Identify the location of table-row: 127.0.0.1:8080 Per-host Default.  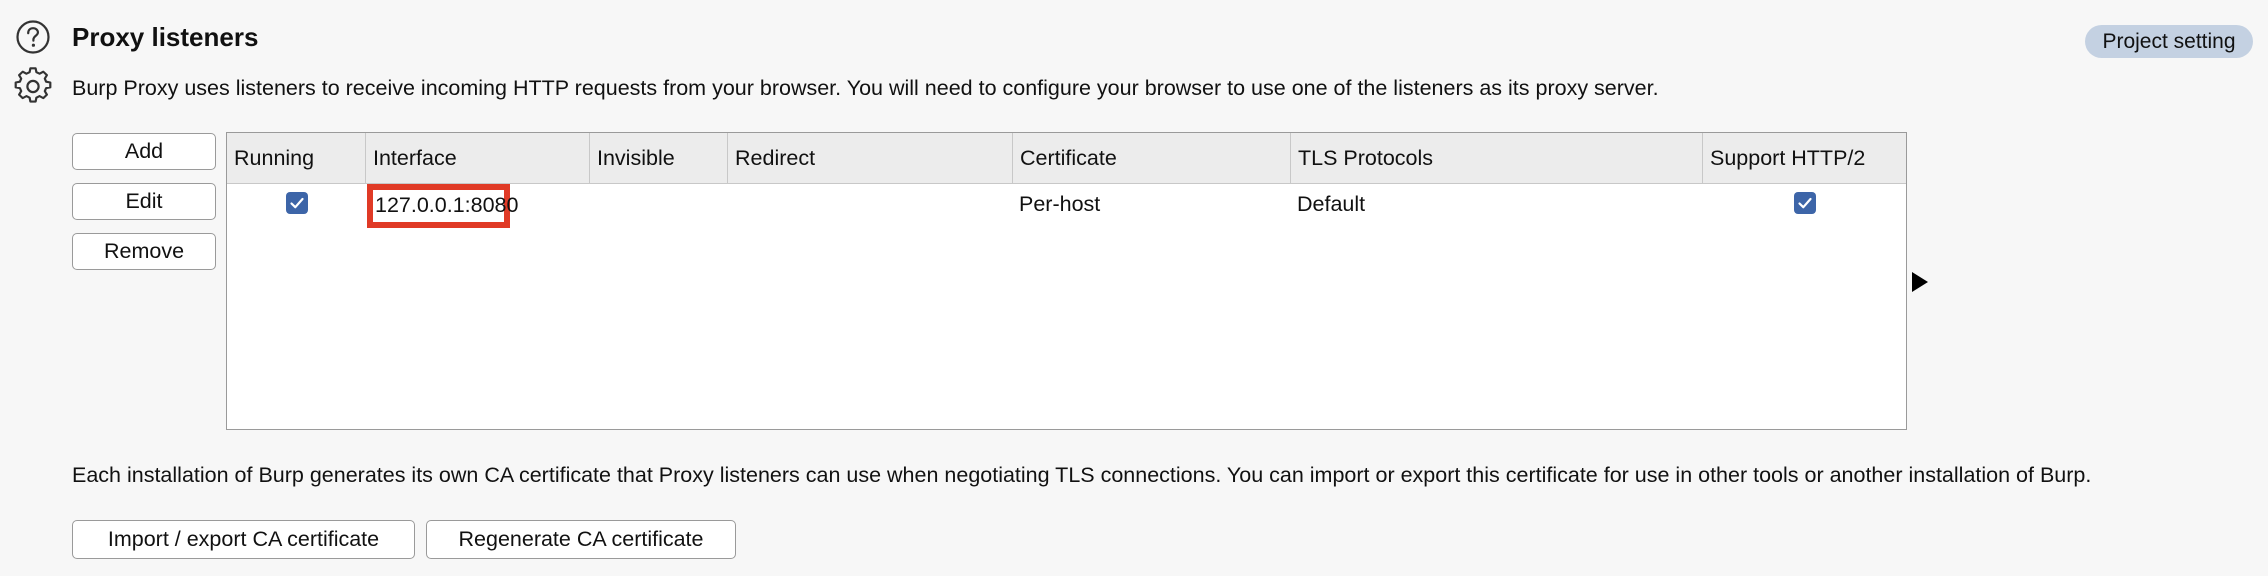
(1066, 206).